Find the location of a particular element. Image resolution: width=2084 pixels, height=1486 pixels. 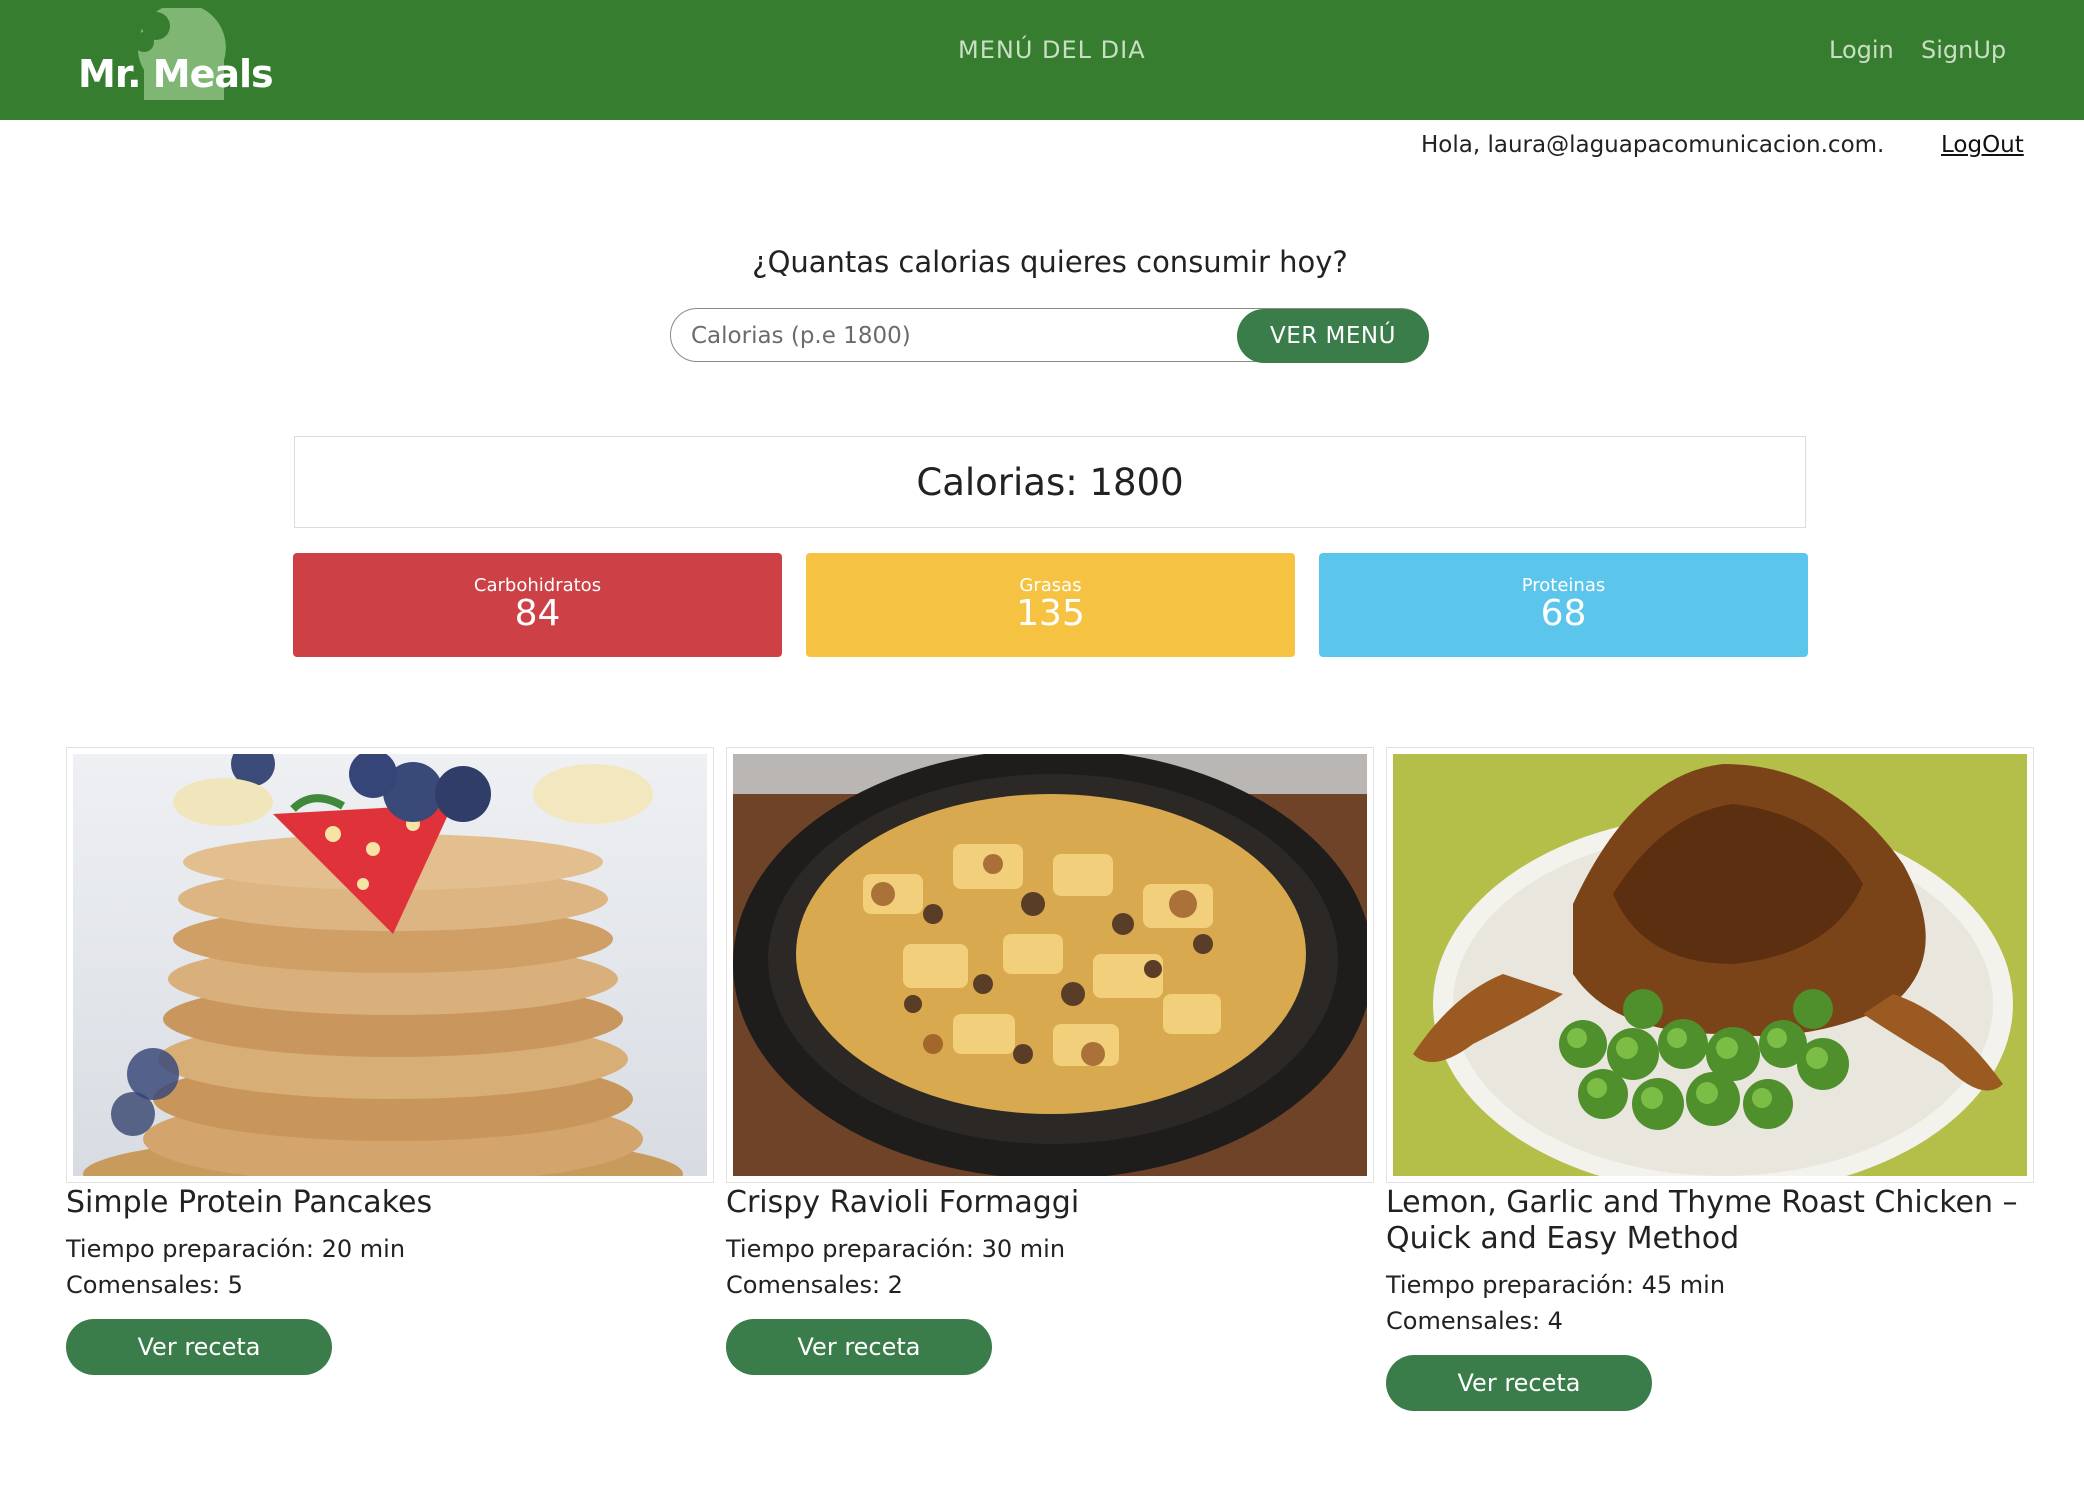

recipe-prep-time: Tiempo preparación: 30 min is located at coordinates (896, 1249).